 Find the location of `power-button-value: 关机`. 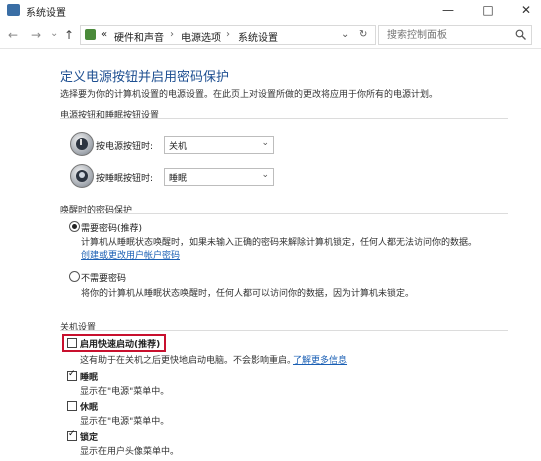

power-button-value: 关机 is located at coordinates (178, 147).